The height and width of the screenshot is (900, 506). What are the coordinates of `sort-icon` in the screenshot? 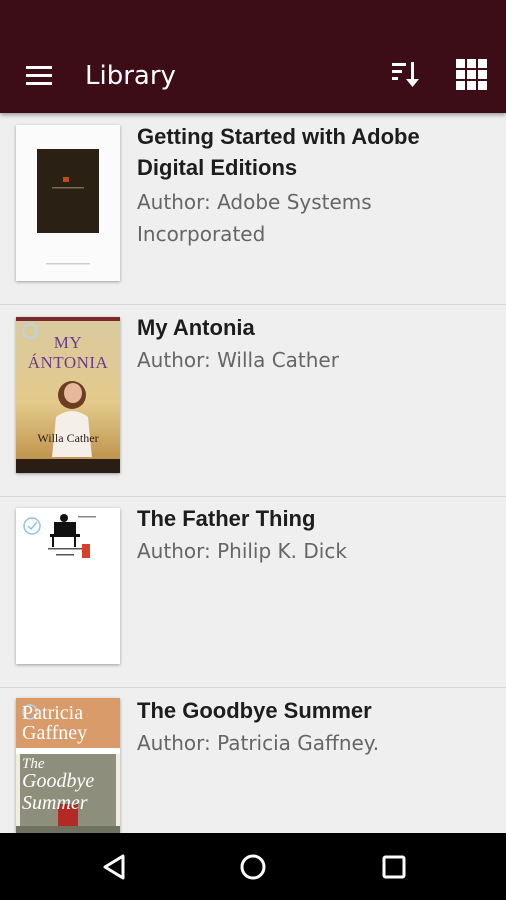 It's located at (406, 76).